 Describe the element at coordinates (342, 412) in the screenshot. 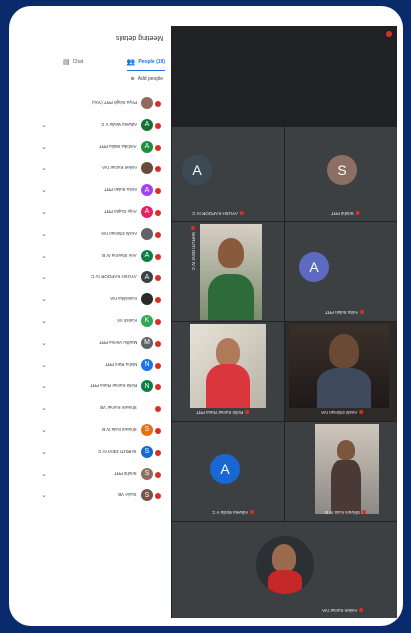

I see `tile-caption: Anshi Dhiman IVA` at that location.